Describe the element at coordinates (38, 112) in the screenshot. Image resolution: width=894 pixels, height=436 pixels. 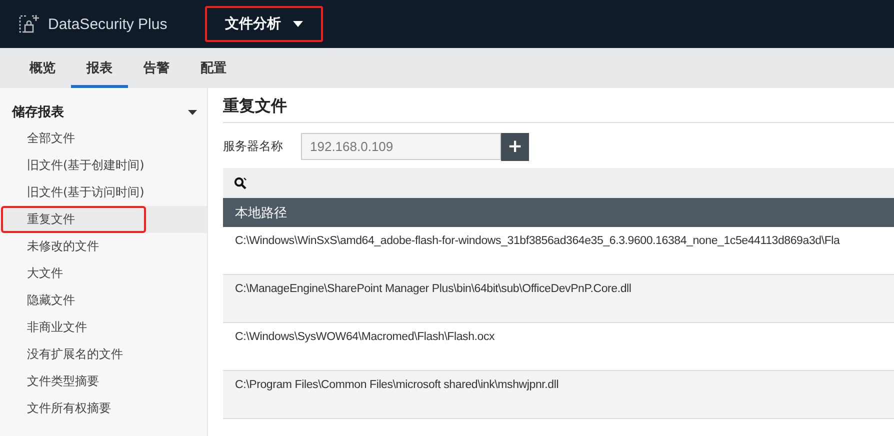
I see `section-title: 储存报表` at that location.